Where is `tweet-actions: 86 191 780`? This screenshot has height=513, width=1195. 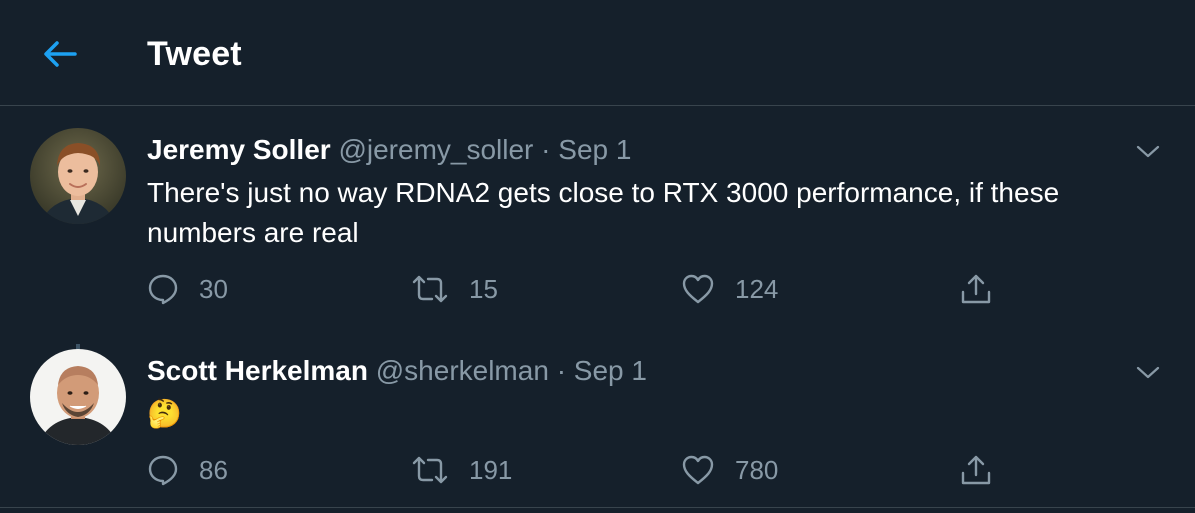
tweet-actions: 86 191 780 is located at coordinates (587, 470).